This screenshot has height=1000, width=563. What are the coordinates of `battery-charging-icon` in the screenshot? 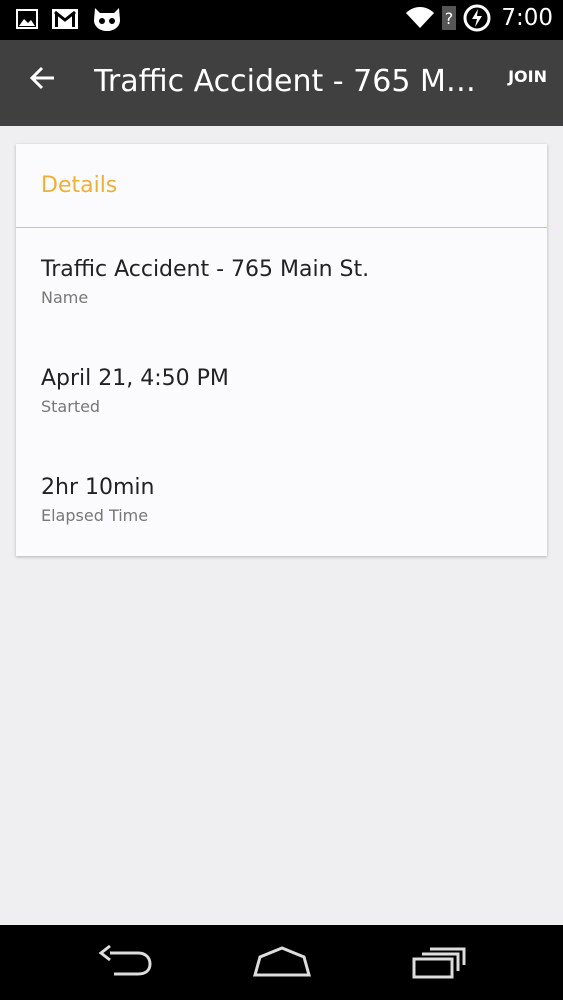 It's located at (477, 18).